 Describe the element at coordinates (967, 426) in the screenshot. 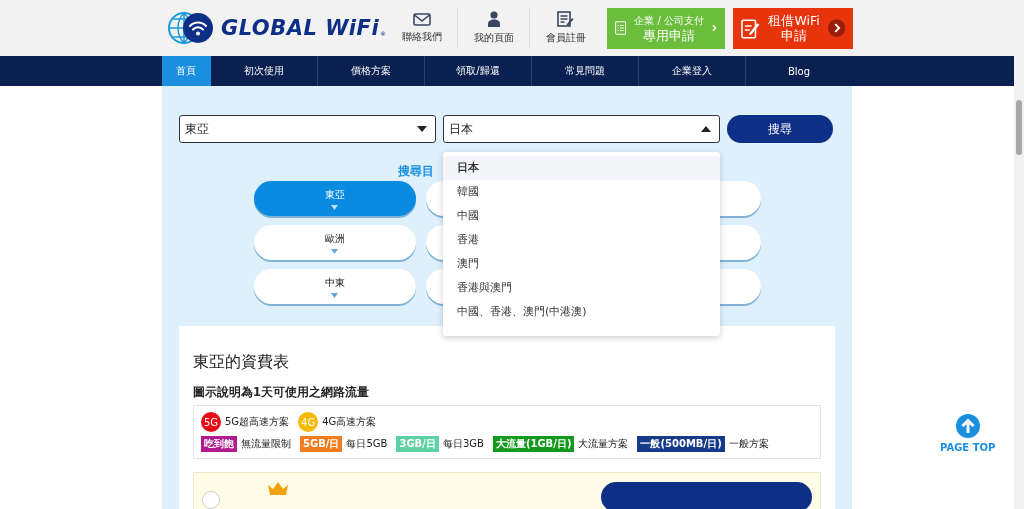

I see `arrow-up-circle-icon` at that location.